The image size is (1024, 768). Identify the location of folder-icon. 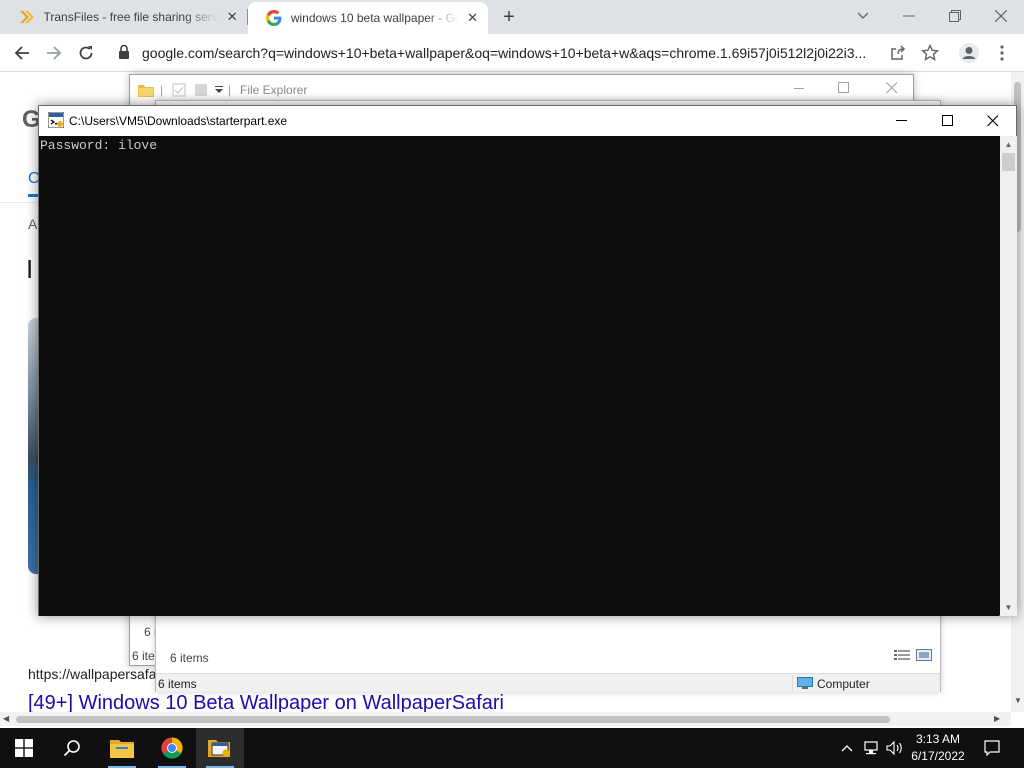
(146, 91).